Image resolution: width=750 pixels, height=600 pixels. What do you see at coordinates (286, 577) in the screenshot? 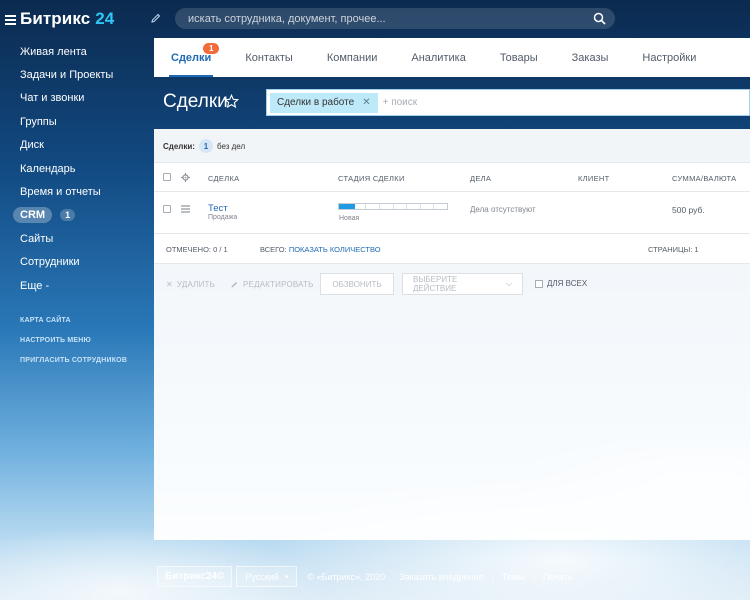
I see `chevron-down-icon: ▾` at bounding box center [286, 577].